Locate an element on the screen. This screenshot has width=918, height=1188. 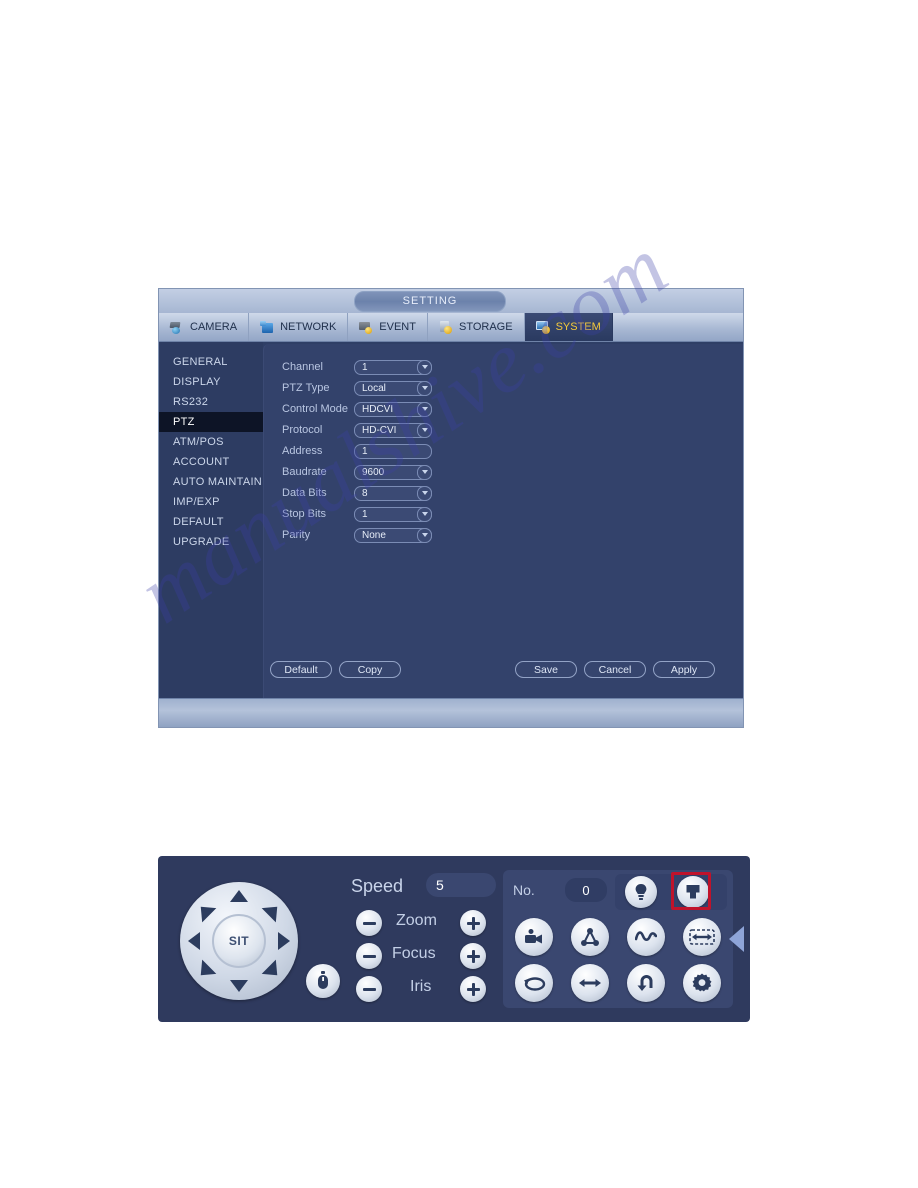
ptz-control-panel: SIT Speed 5 Zoom Focus Iris No. 0 is located at coordinates (454, 939).